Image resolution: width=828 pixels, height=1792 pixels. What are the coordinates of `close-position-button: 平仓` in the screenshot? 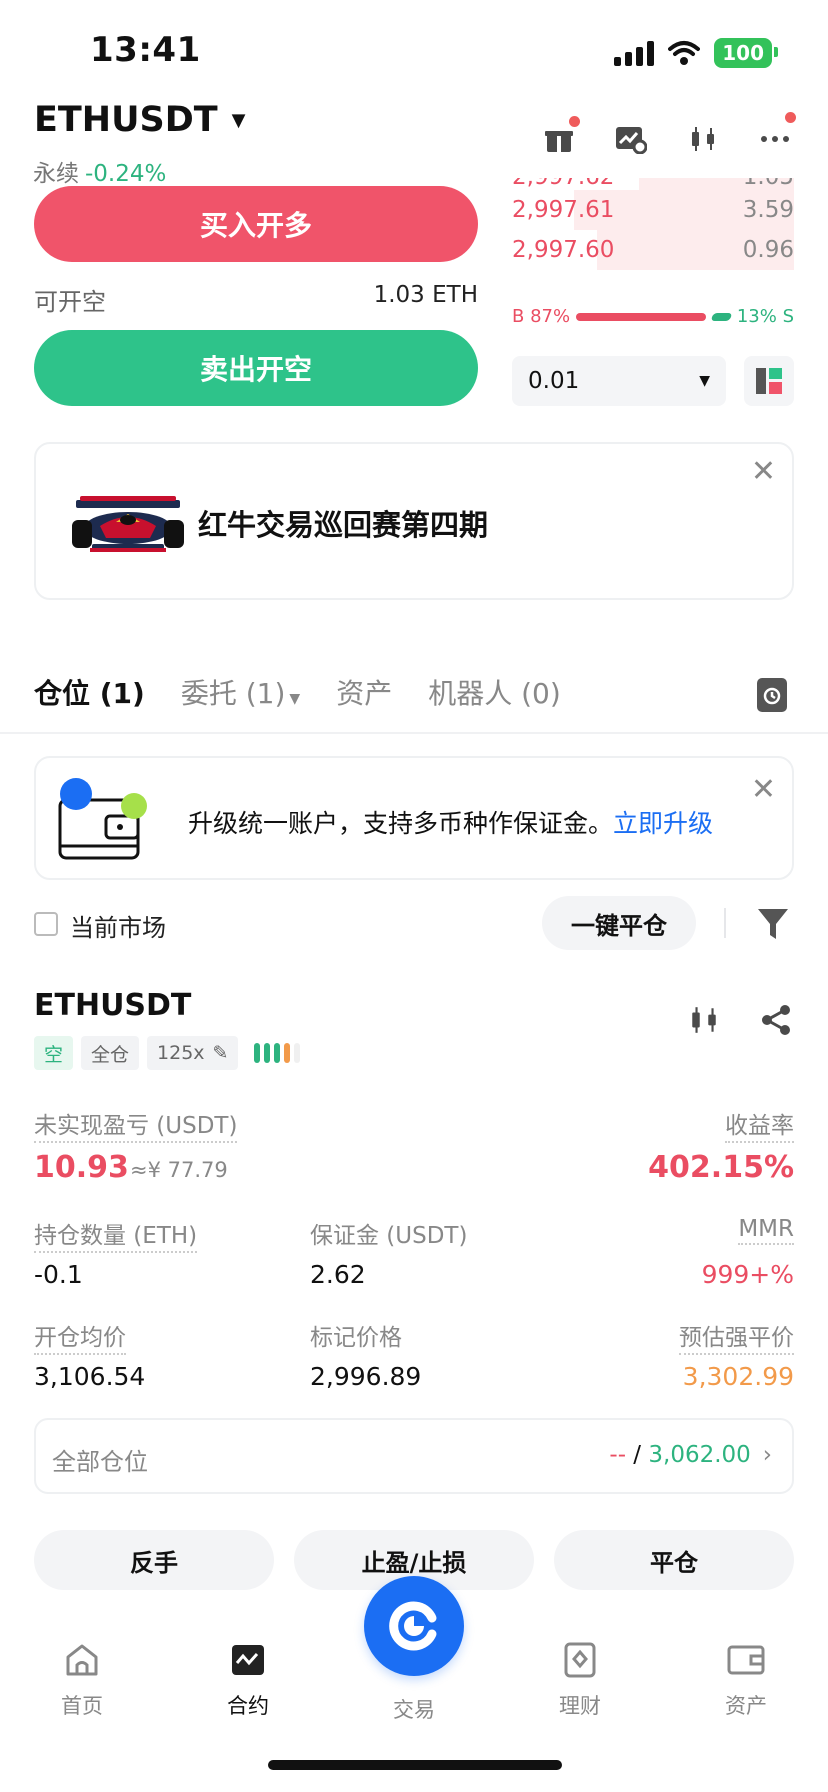 It's located at (674, 1560).